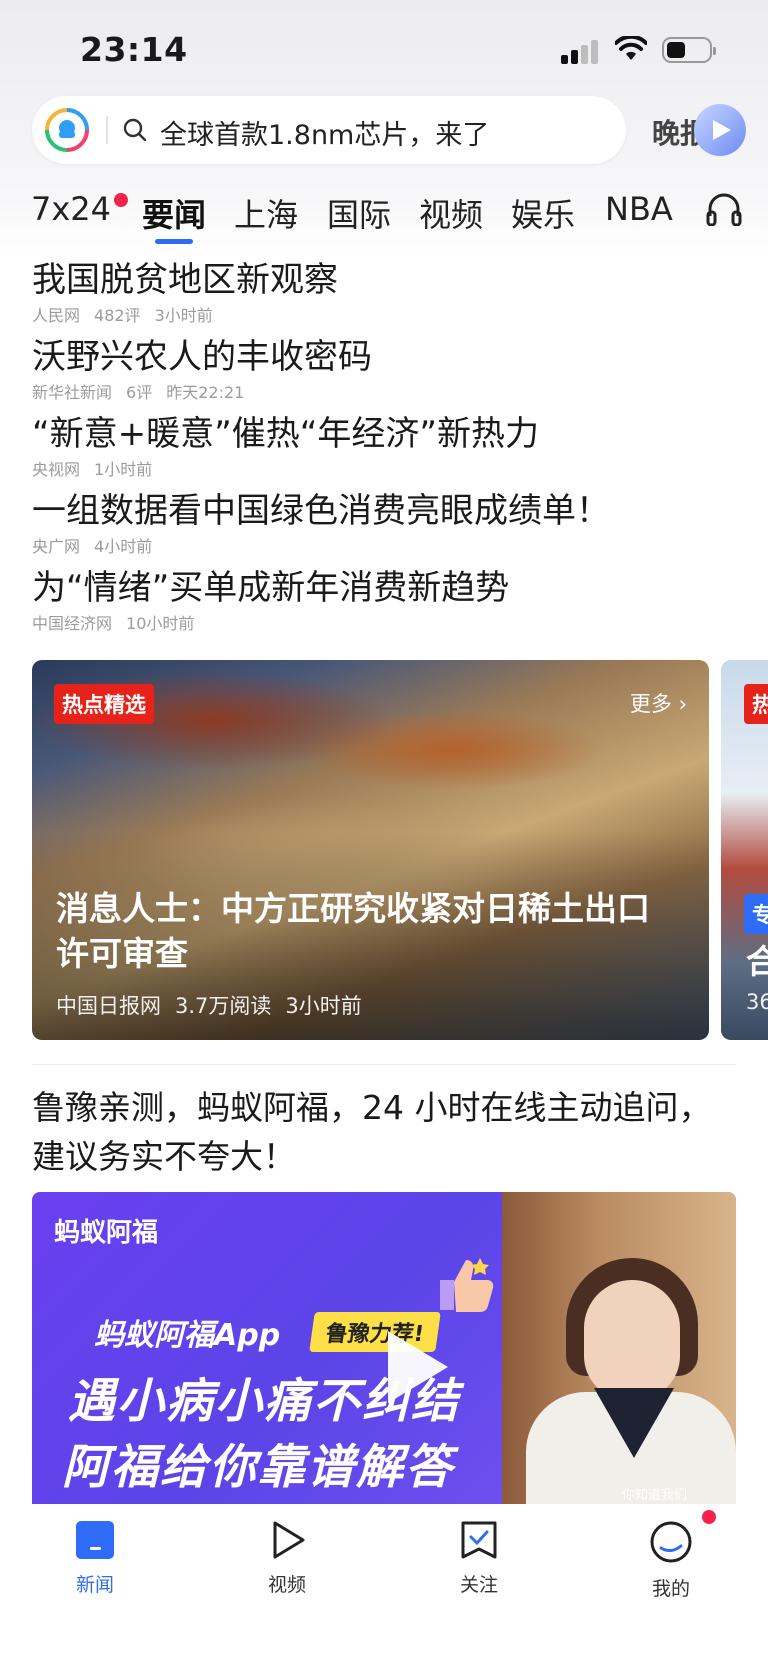 The width and height of the screenshot is (768, 1663). Describe the element at coordinates (205, 392) in the screenshot. I see `headline-time: 昨天22:21` at that location.